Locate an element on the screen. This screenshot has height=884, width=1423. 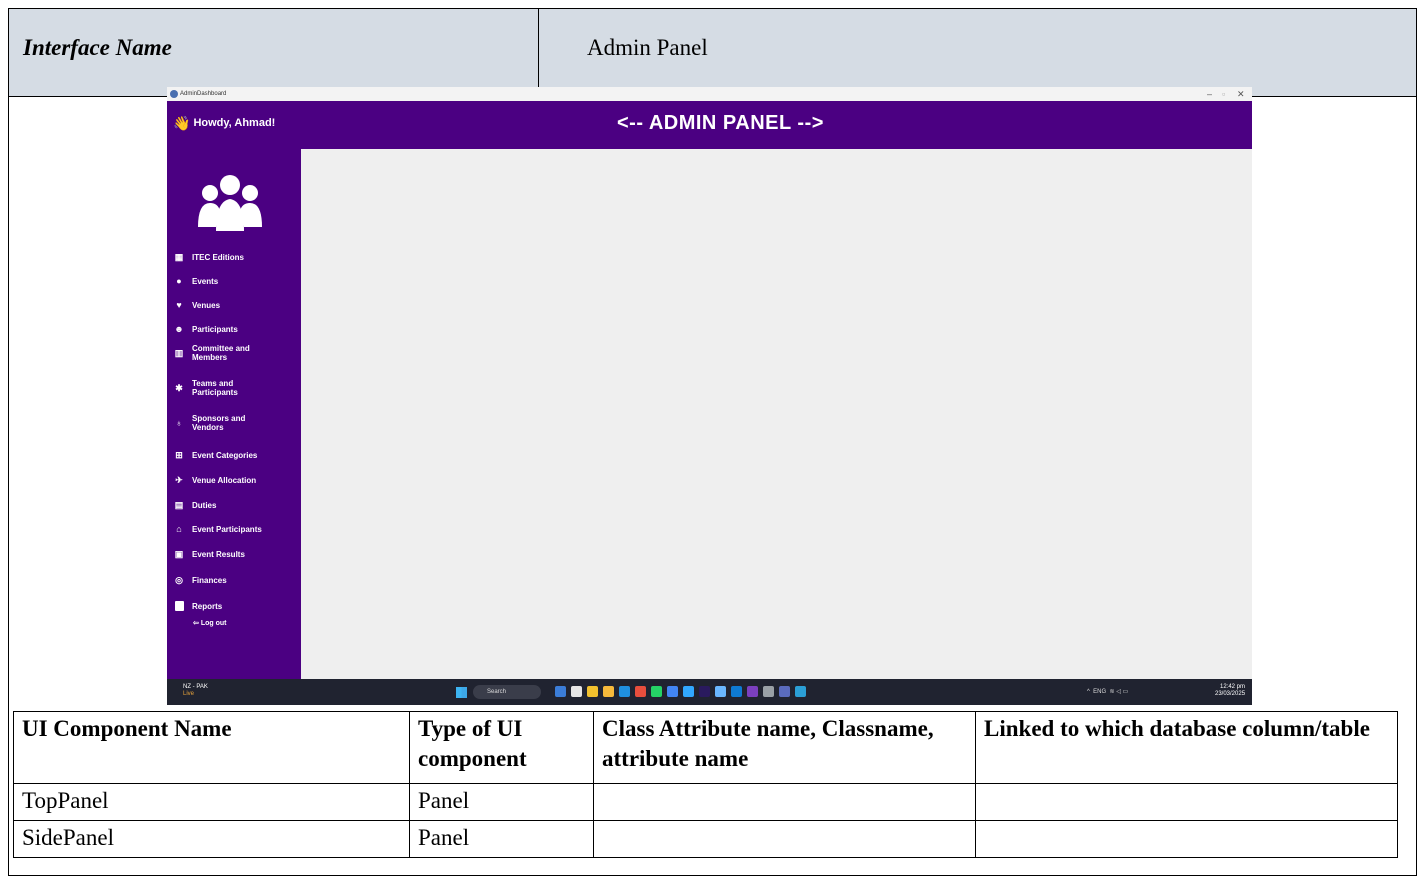
interface-value: Admin Panel is located at coordinates (647, 47).